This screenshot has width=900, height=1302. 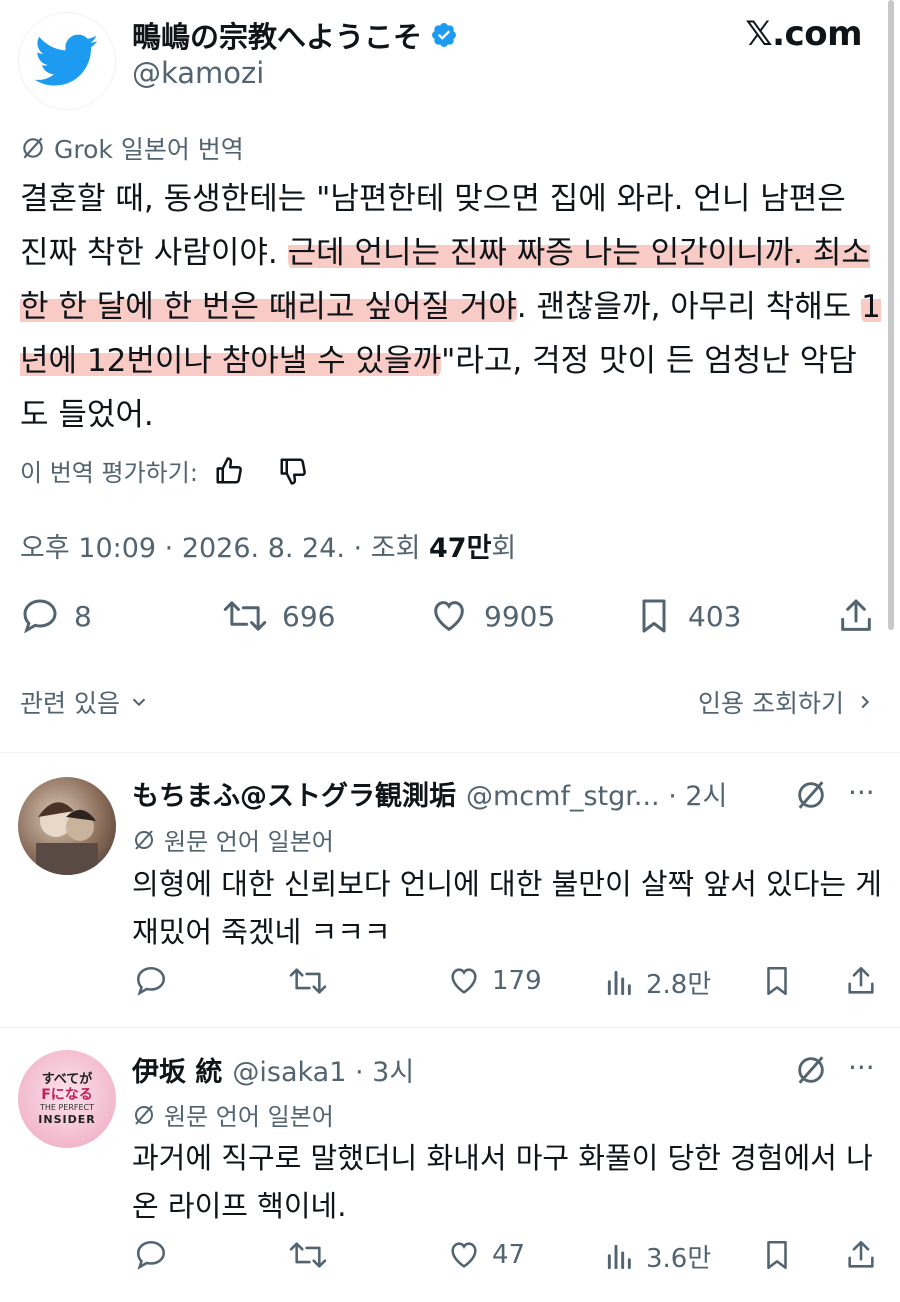 What do you see at coordinates (109, 473) in the screenshot?
I see `rate-label: 이 번역 평가하기:` at bounding box center [109, 473].